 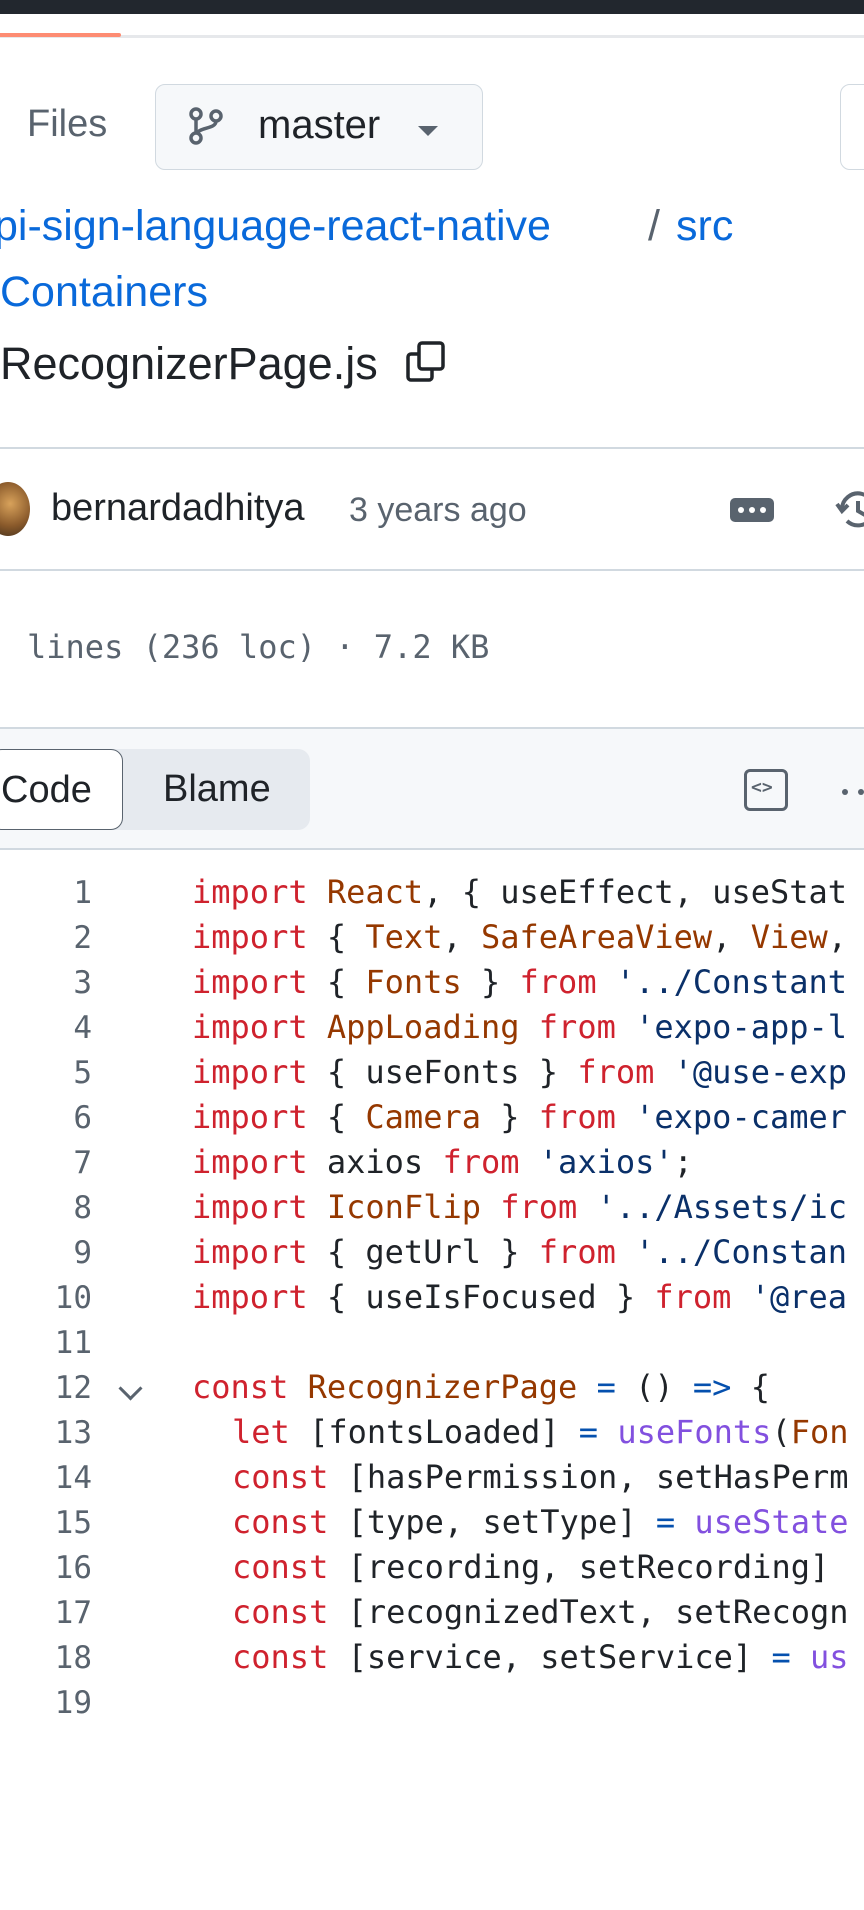 I want to click on code-token: from, so click(x=481, y=1162).